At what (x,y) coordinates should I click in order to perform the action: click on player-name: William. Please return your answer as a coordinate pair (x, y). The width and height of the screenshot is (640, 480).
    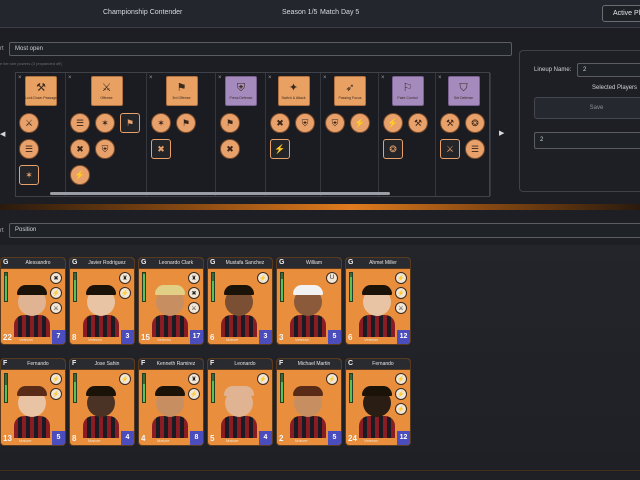
    Looking at the image, I should click on (314, 263).